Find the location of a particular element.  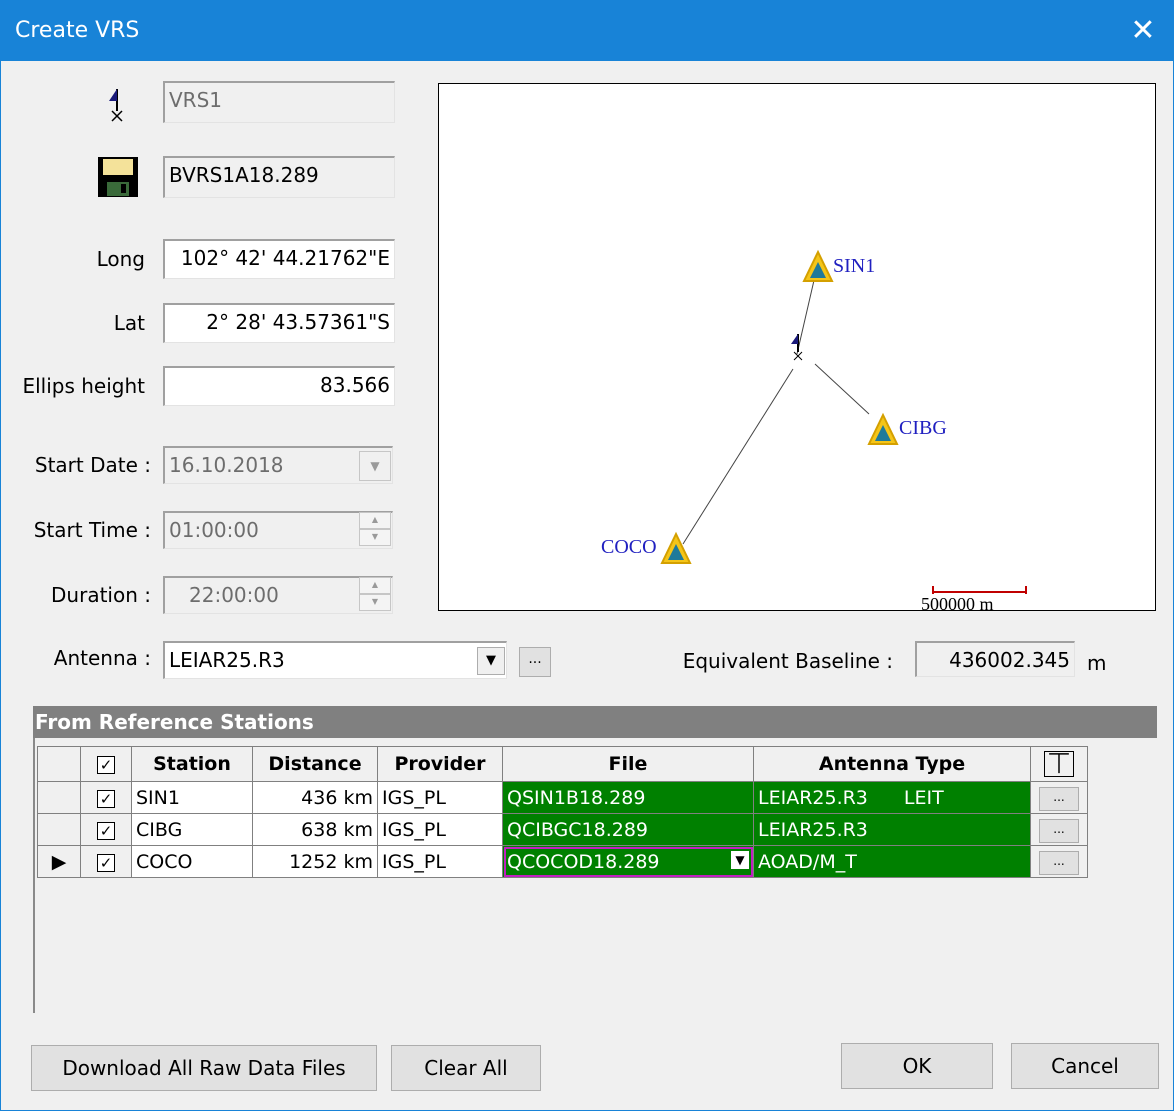

antenna-label: Antenna : is located at coordinates (102, 658).